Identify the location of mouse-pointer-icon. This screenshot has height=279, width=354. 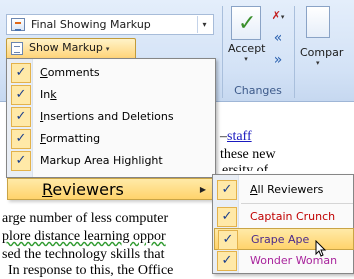
(321, 248).